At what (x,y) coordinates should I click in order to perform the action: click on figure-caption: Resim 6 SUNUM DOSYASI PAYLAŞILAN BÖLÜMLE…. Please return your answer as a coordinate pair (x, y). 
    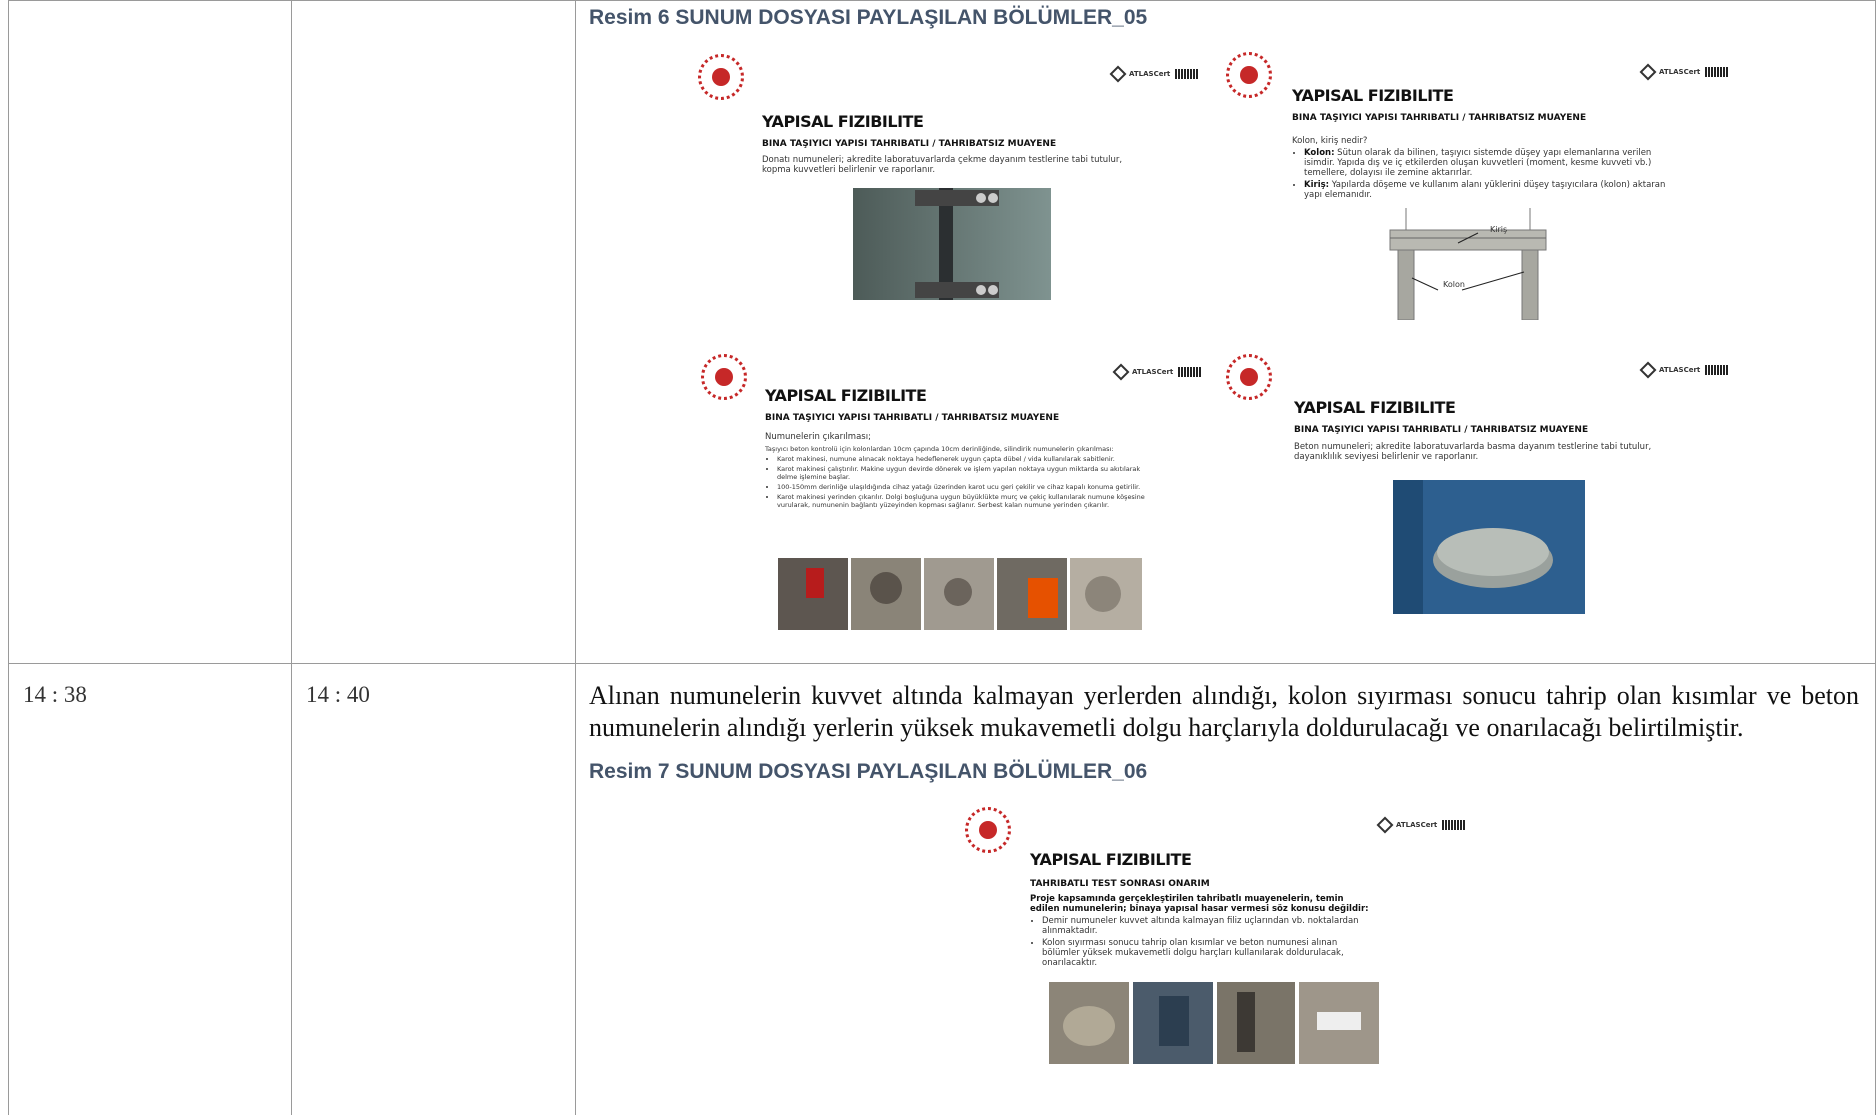
    Looking at the image, I should click on (868, 17).